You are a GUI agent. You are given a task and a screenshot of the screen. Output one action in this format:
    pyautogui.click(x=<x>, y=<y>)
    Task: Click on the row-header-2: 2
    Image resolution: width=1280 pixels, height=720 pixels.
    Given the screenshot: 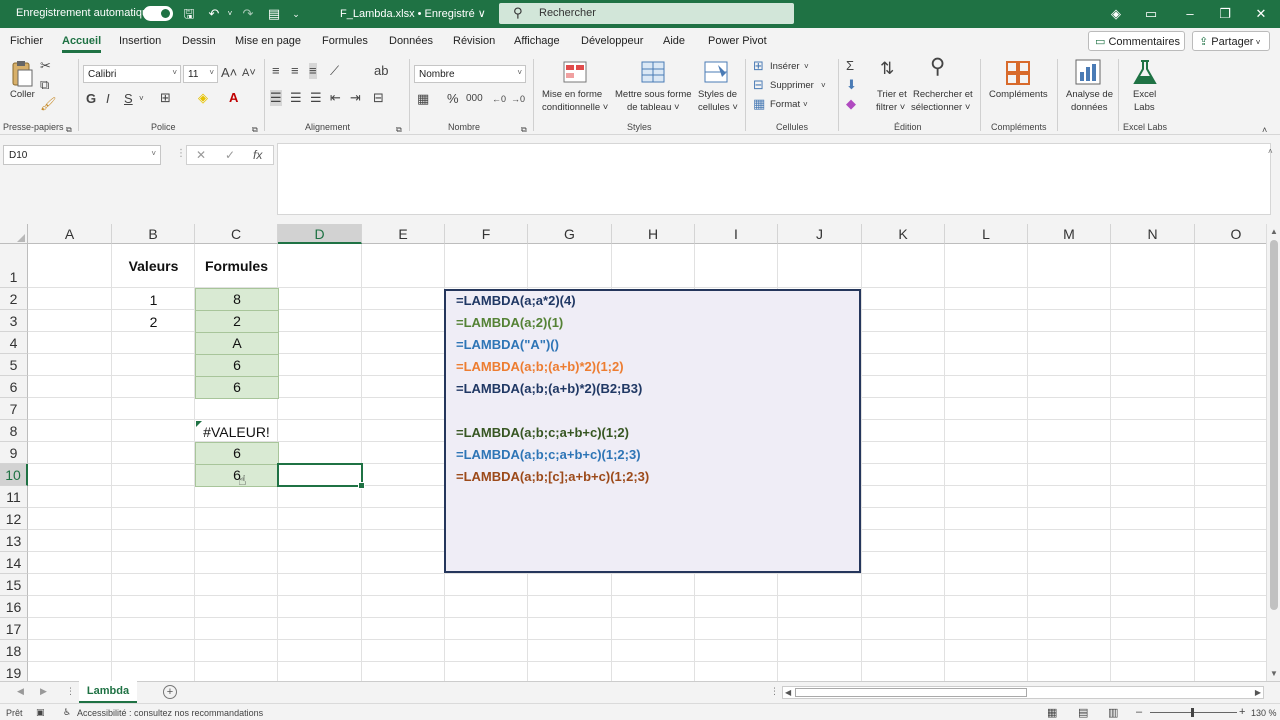 What is the action you would take?
    pyautogui.click(x=14, y=299)
    